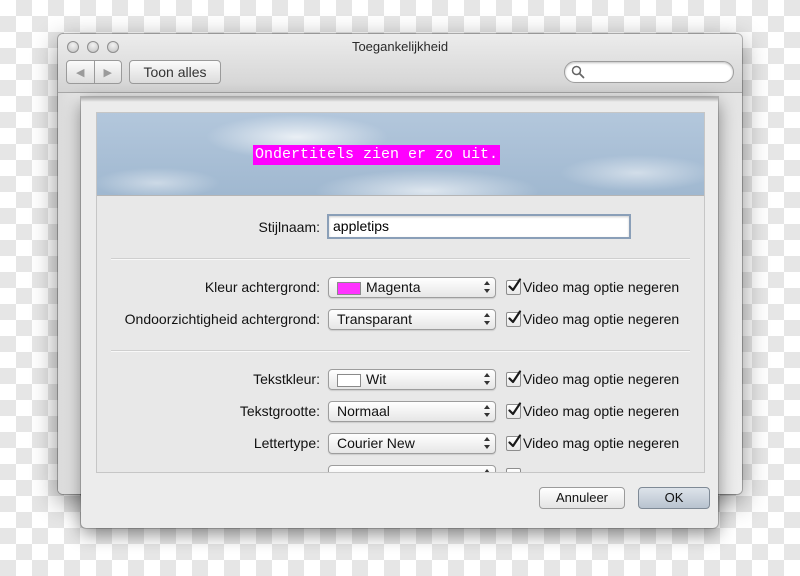 The width and height of the screenshot is (800, 576). I want to click on background-opacity-popup: Transparant, so click(412, 319).